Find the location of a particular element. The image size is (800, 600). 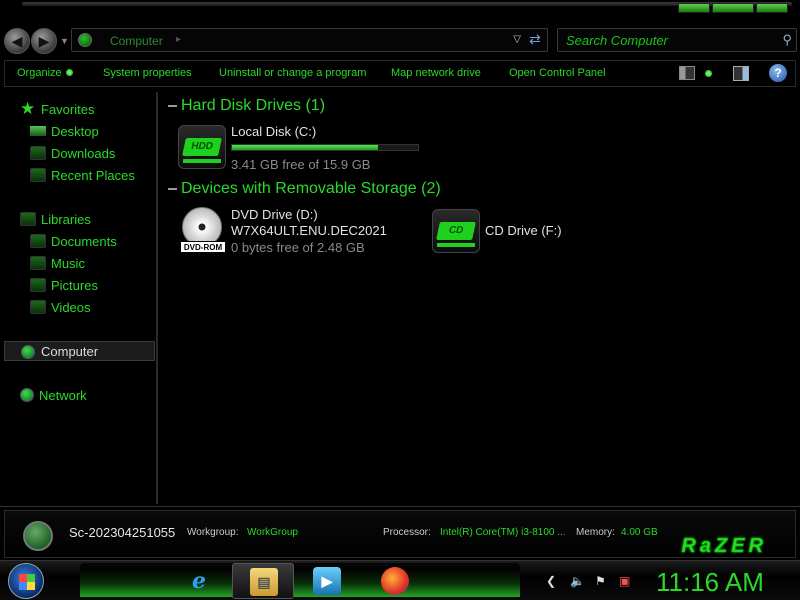

dvd-rom-label: DVD-ROM is located at coordinates (203, 247).